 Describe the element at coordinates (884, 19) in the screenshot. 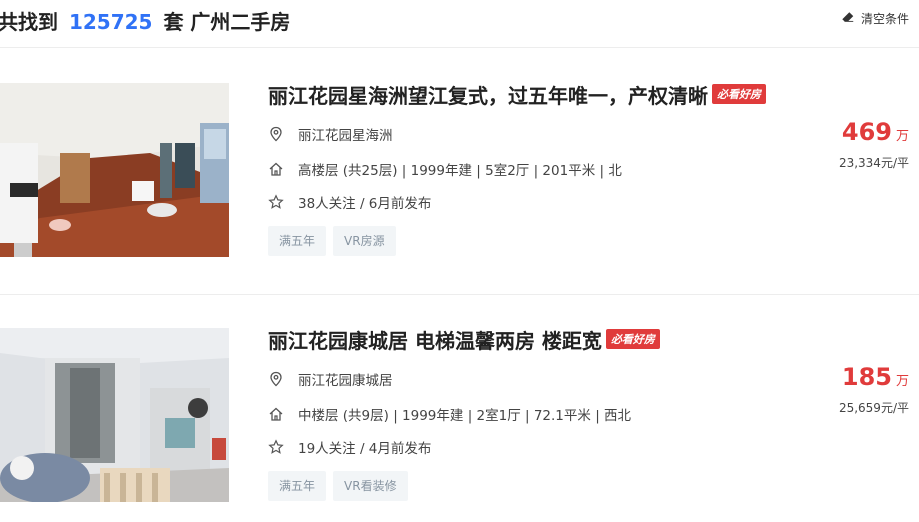

I see `clear-filters-label: 清空条件` at that location.